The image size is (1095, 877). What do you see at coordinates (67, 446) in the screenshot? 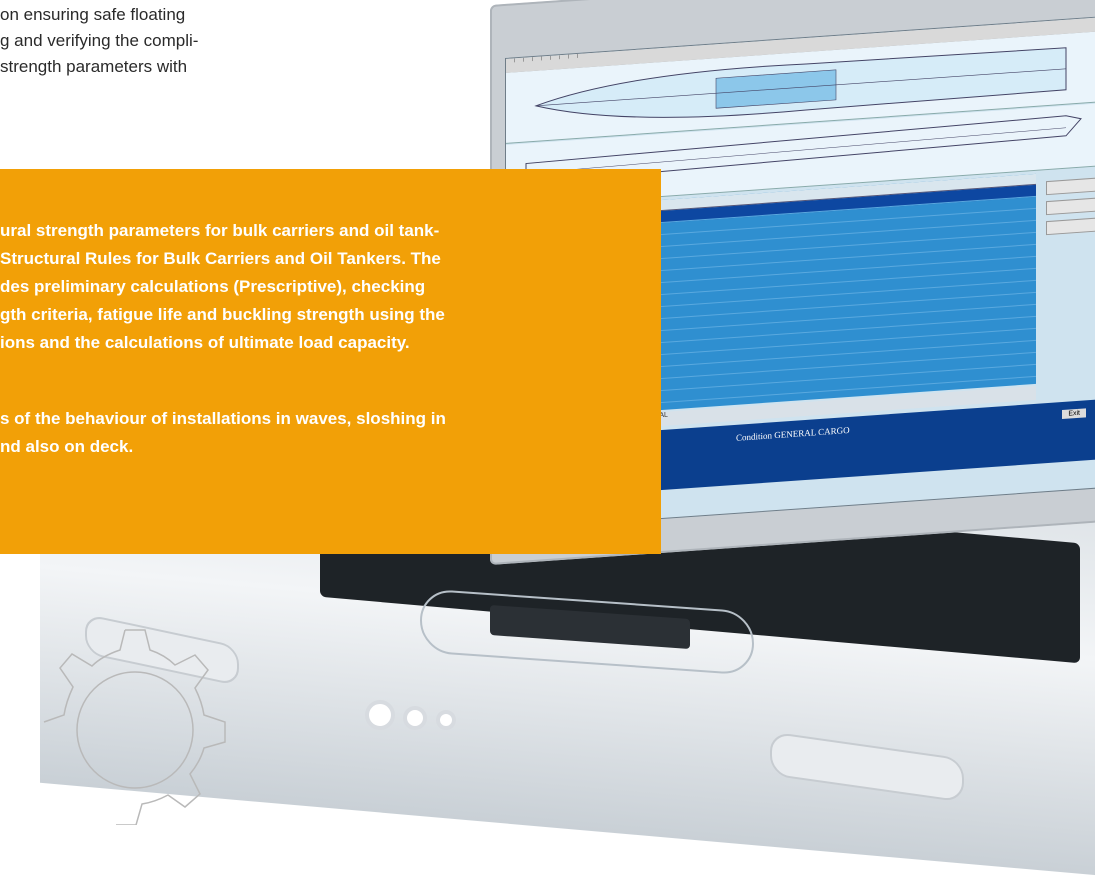
I see `paragraph2-line: nd also on deck.` at bounding box center [67, 446].